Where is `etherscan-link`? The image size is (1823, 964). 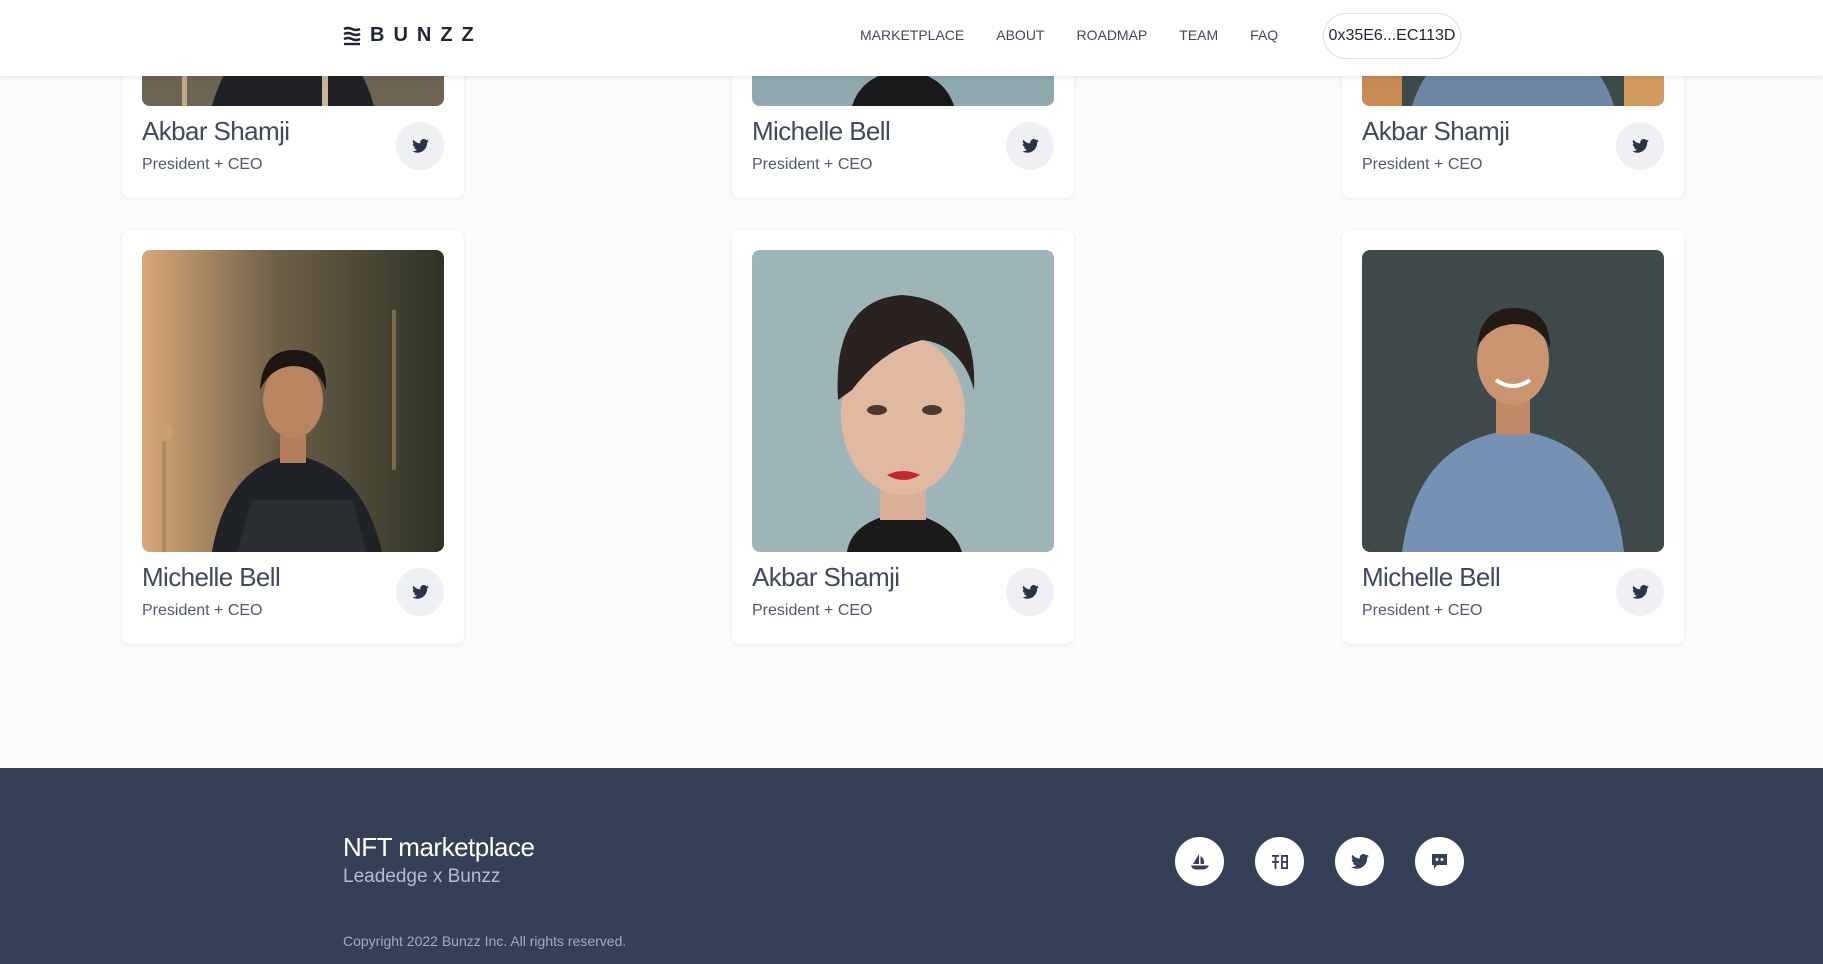 etherscan-link is located at coordinates (1279, 861).